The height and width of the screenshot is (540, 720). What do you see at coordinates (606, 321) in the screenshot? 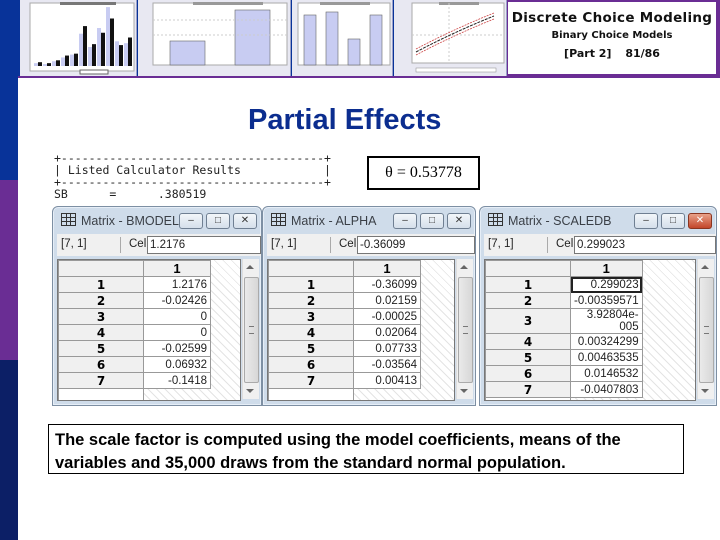
I see `matrix-cell: 3.92804e-005` at bounding box center [606, 321].